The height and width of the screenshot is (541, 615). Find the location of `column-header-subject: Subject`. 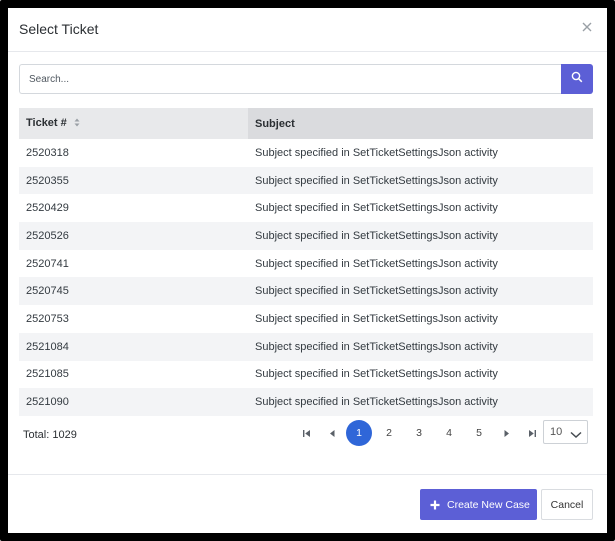

column-header-subject: Subject is located at coordinates (420, 123).